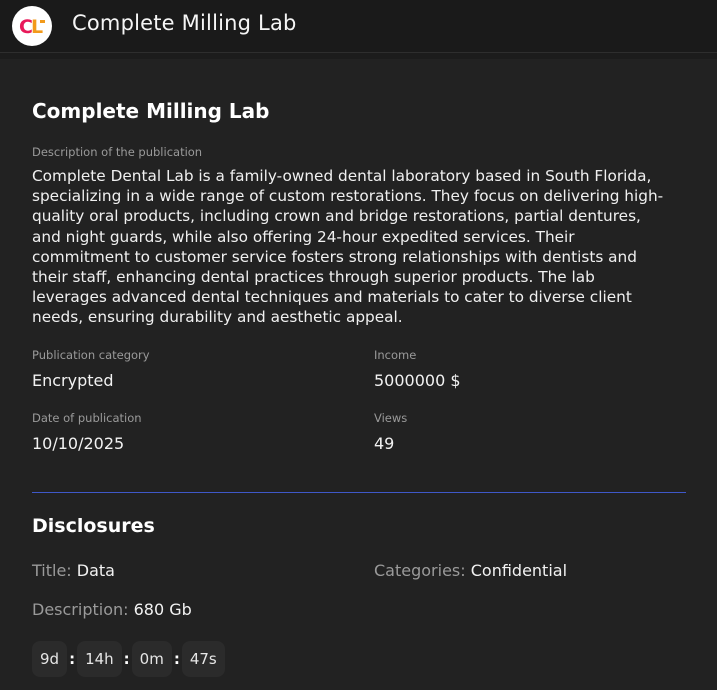 The image size is (717, 690). I want to click on views-label: Views, so click(391, 418).